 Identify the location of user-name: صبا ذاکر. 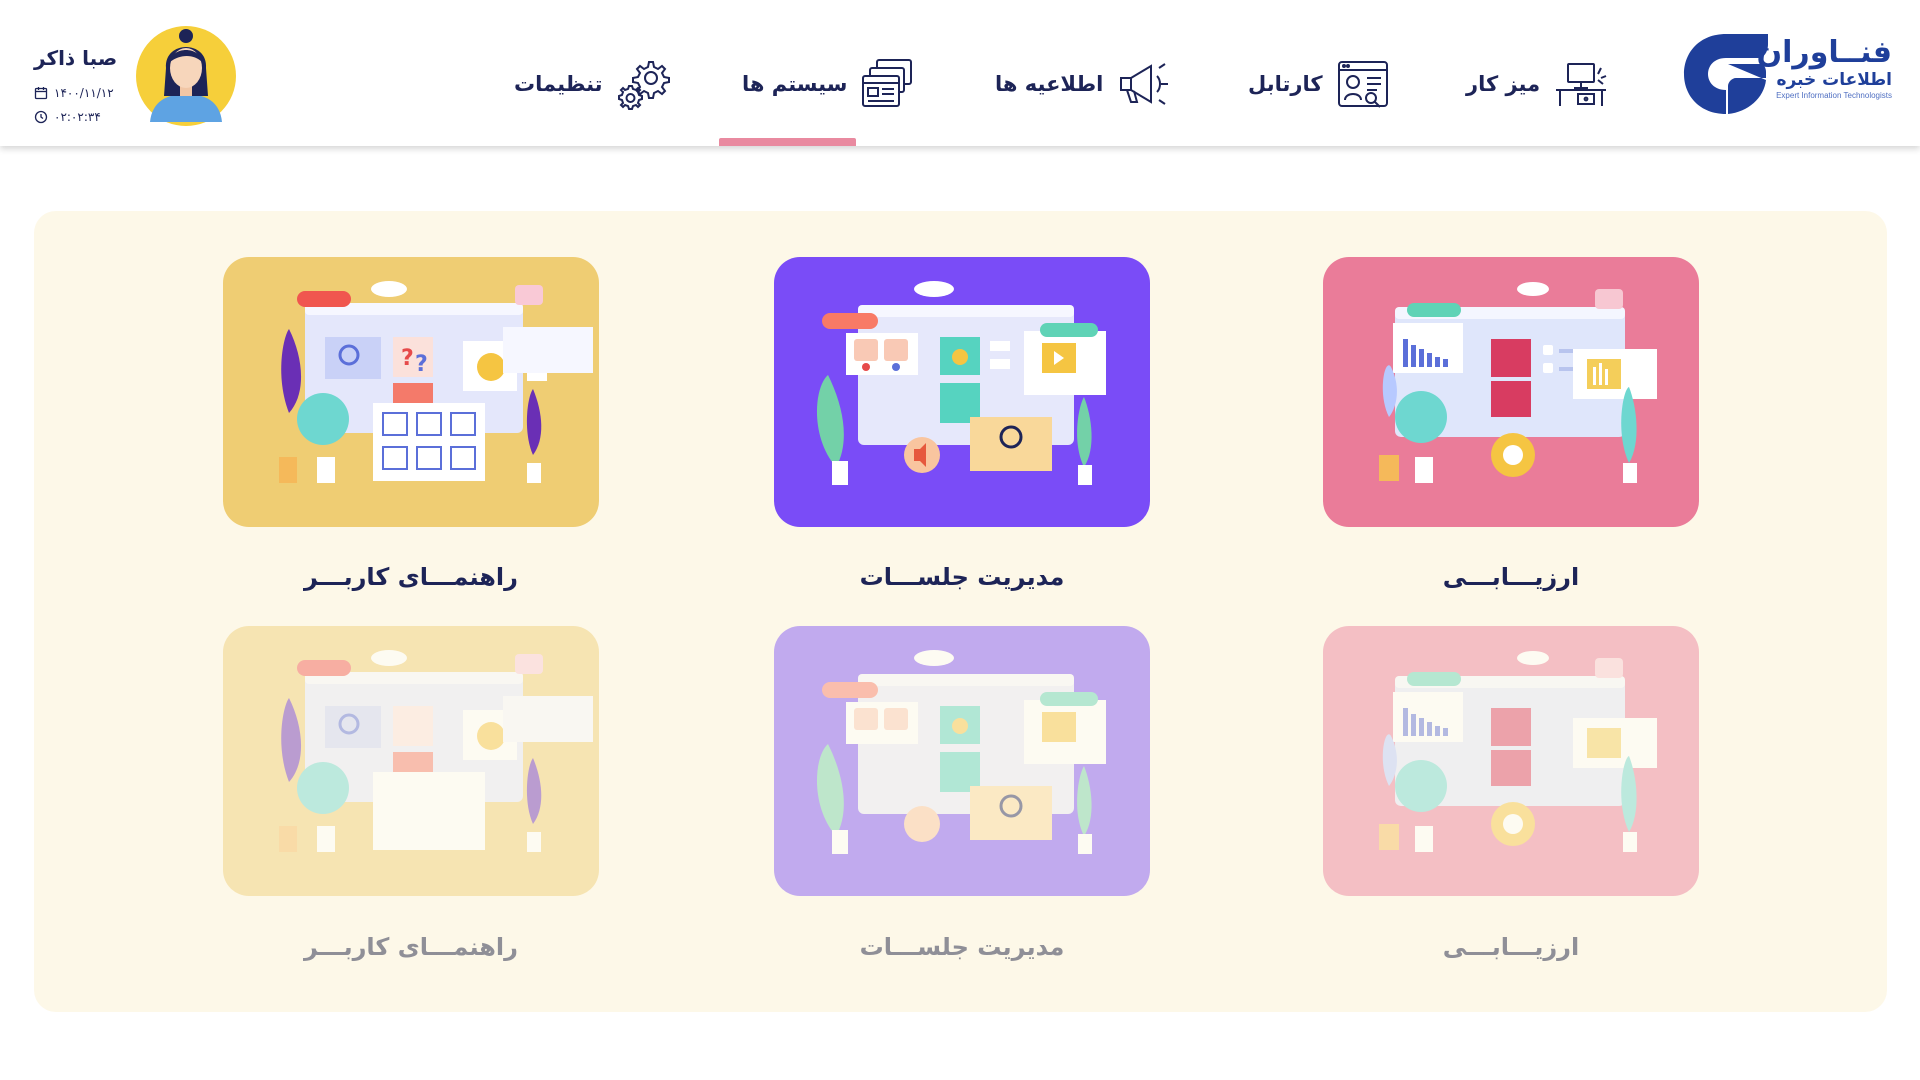
(76, 58).